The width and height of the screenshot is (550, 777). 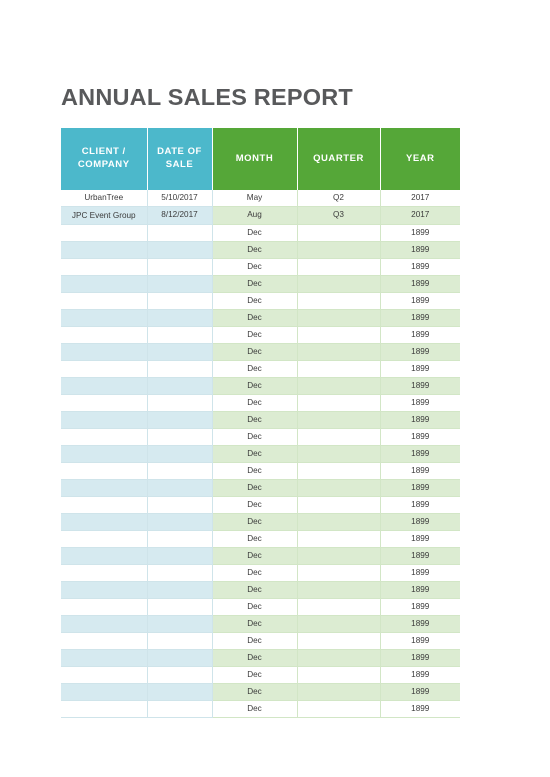 I want to click on column-header-quarter: QUARTER, so click(x=338, y=159).